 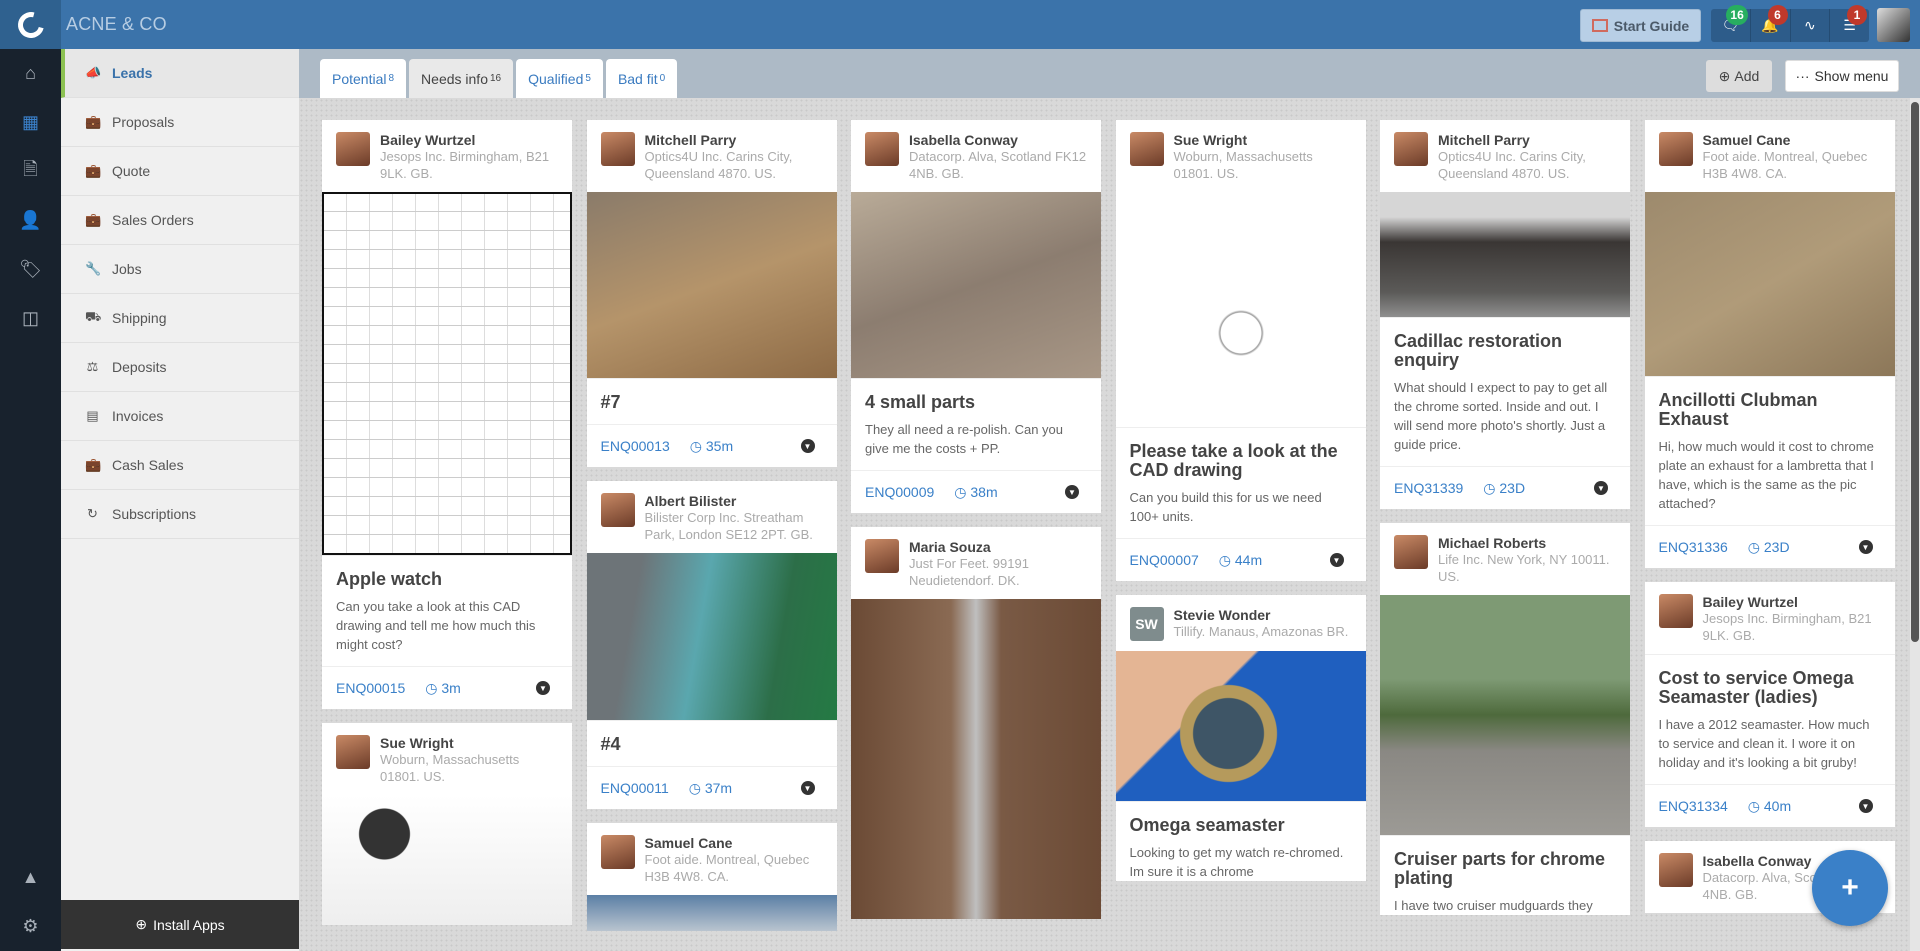 What do you see at coordinates (1739, 76) in the screenshot?
I see `add-button: ⊕ Add` at bounding box center [1739, 76].